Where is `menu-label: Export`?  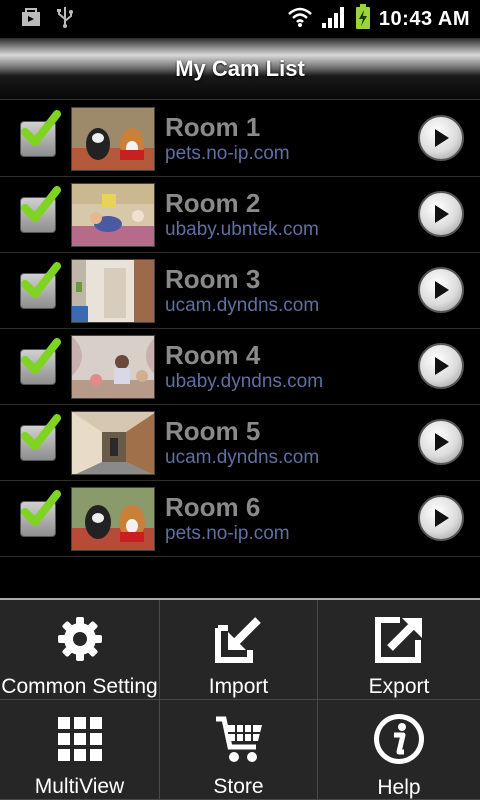
menu-label: Export is located at coordinates (399, 686).